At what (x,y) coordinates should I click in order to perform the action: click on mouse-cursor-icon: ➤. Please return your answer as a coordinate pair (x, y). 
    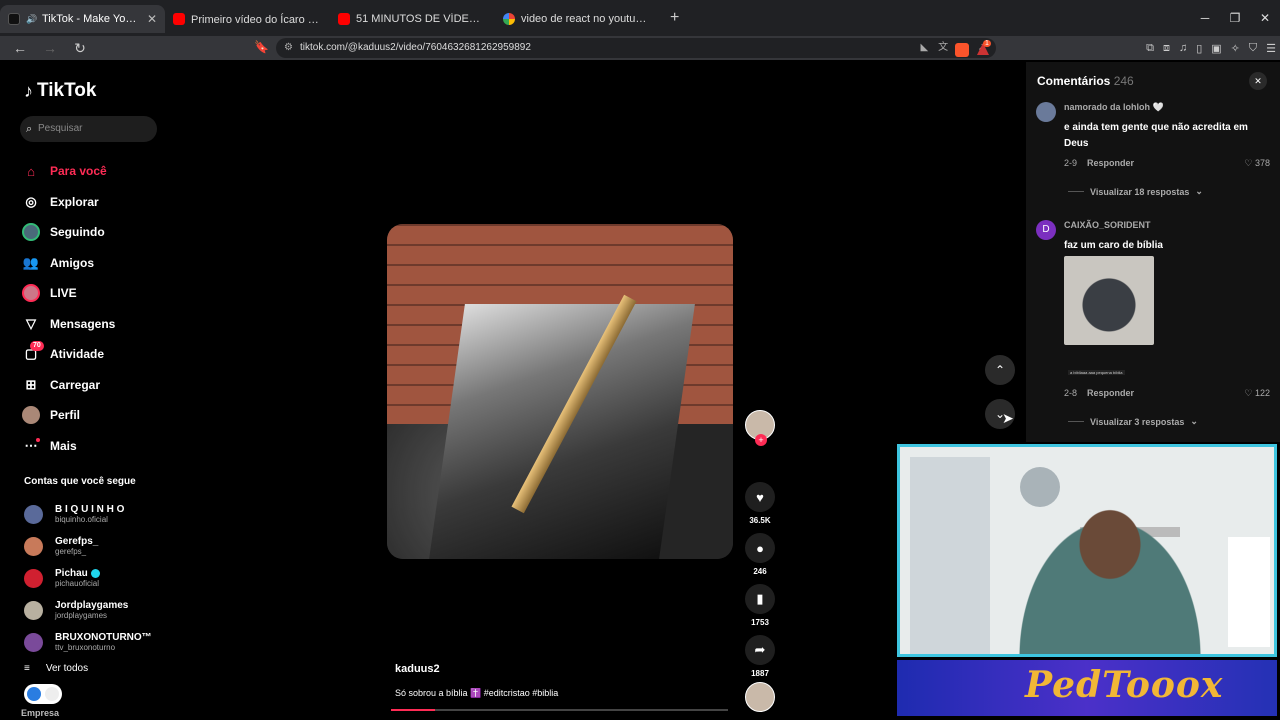
    Looking at the image, I should click on (1008, 418).